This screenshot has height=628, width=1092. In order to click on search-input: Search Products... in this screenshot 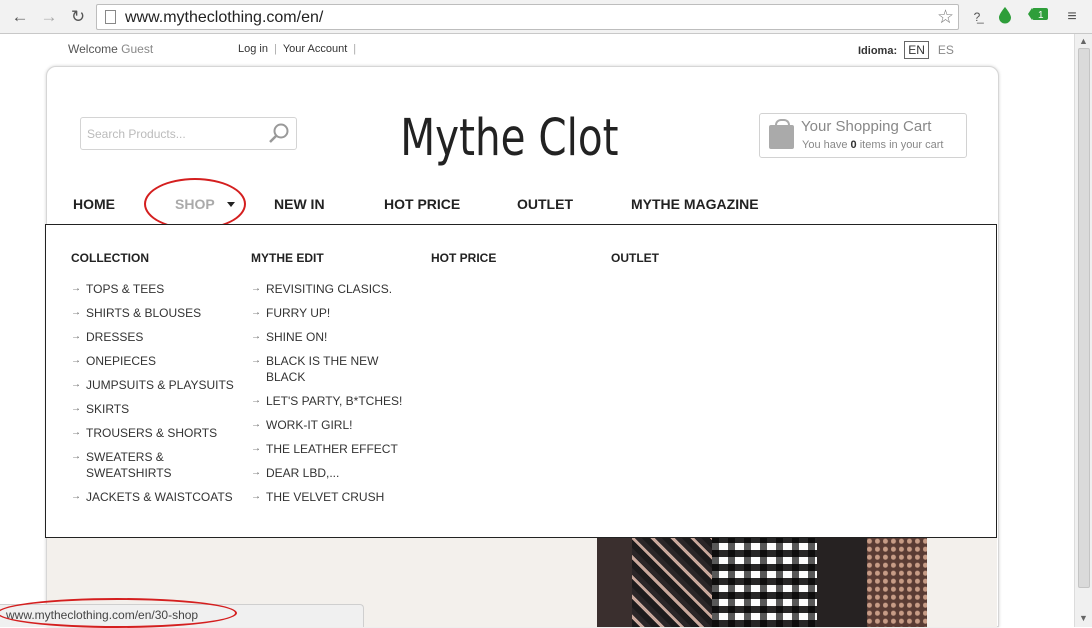, I will do `click(136, 134)`.